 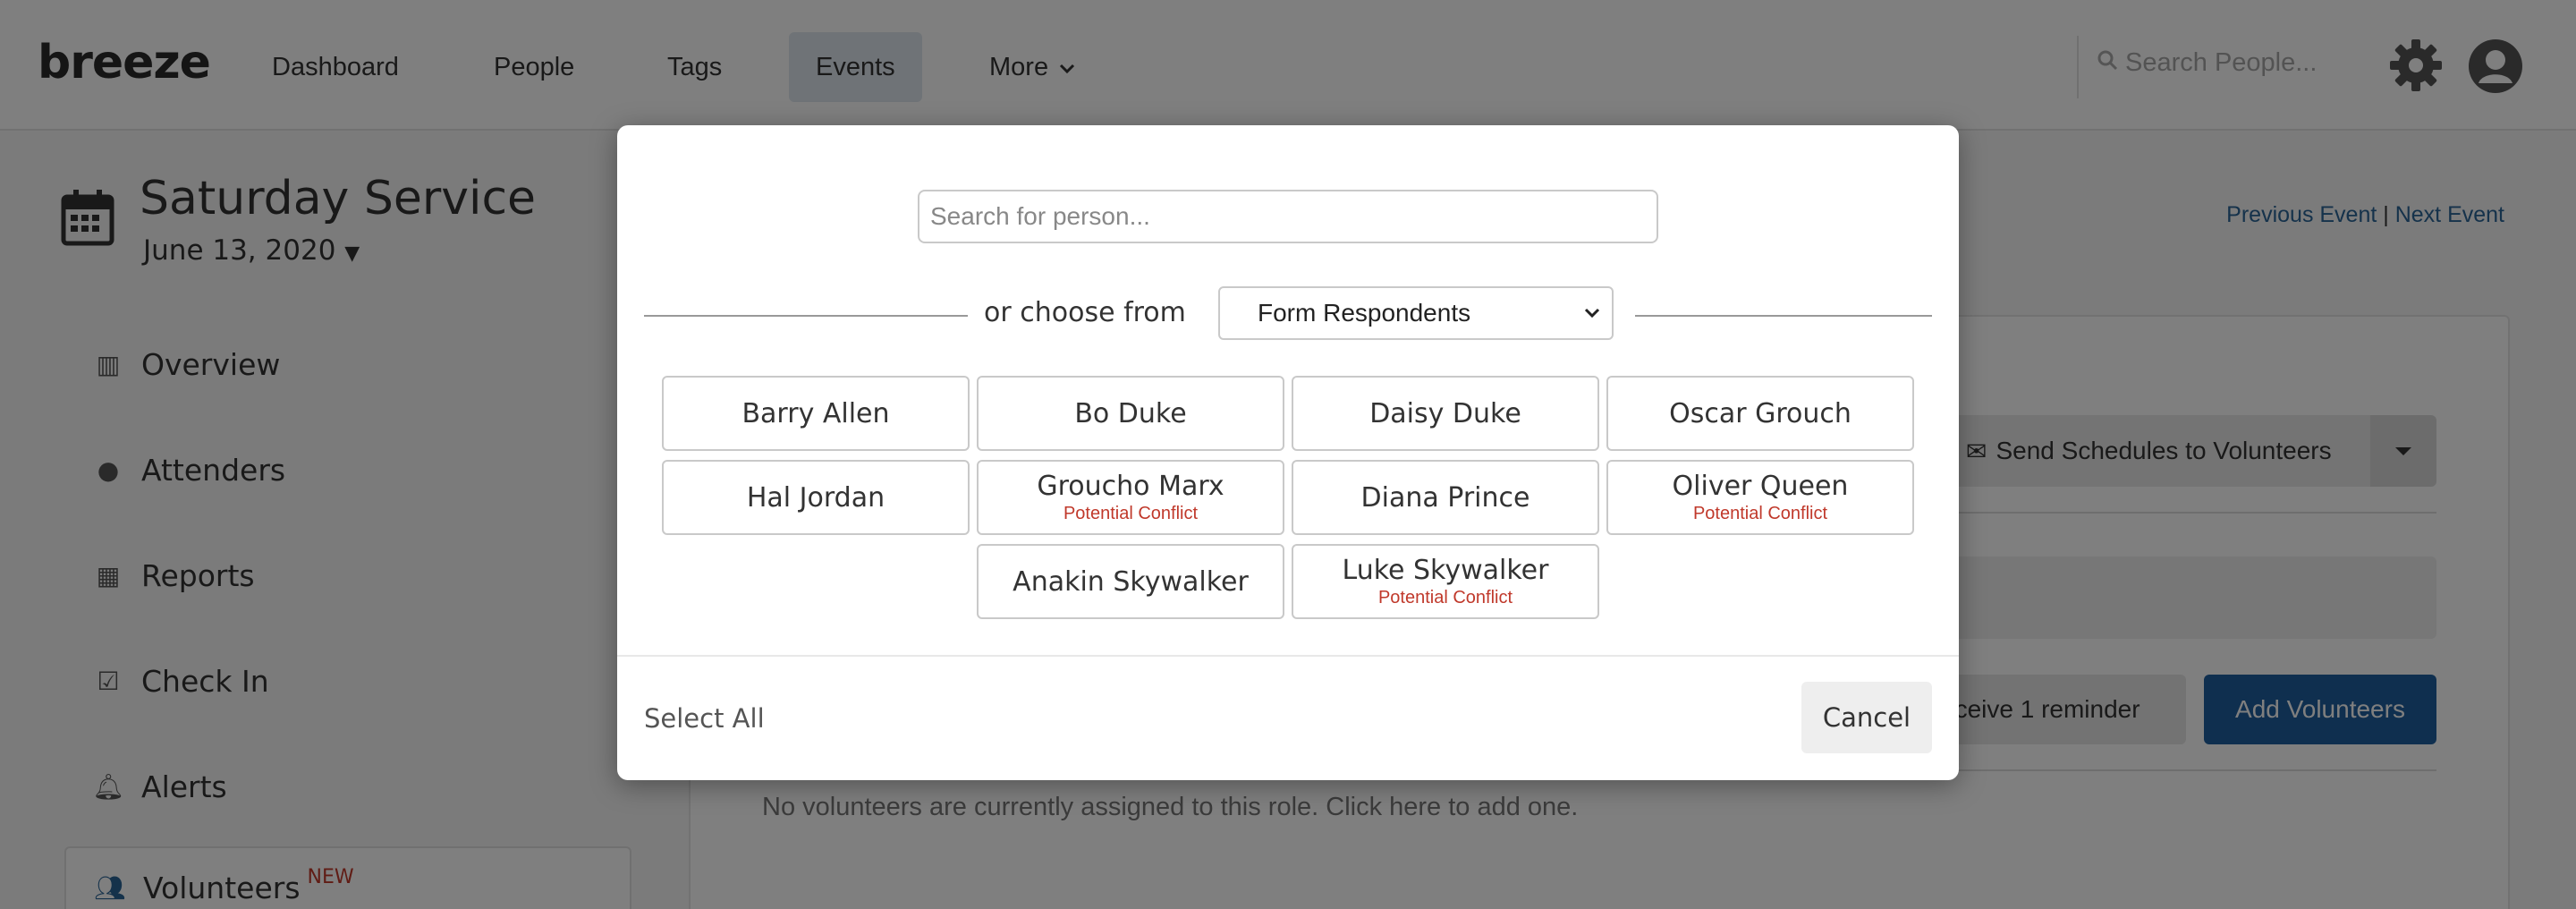 What do you see at coordinates (1445, 570) in the screenshot?
I see `person-name: Luke Skywalker` at bounding box center [1445, 570].